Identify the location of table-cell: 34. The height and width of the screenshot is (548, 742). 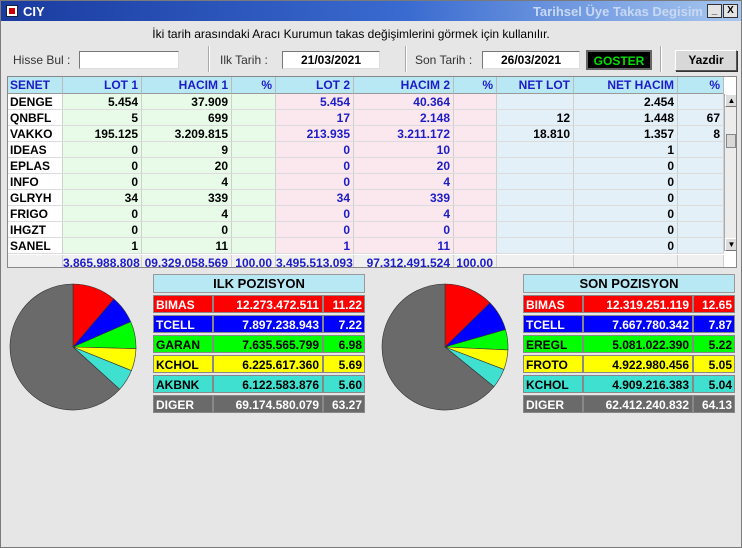
(102, 198).